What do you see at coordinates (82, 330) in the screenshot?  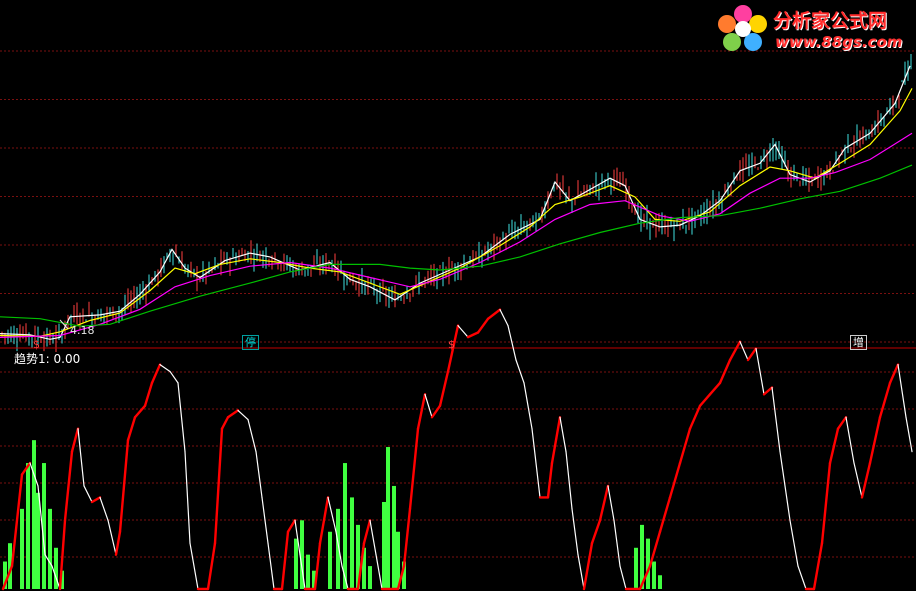 I see `low-price-label: 4.18` at bounding box center [82, 330].